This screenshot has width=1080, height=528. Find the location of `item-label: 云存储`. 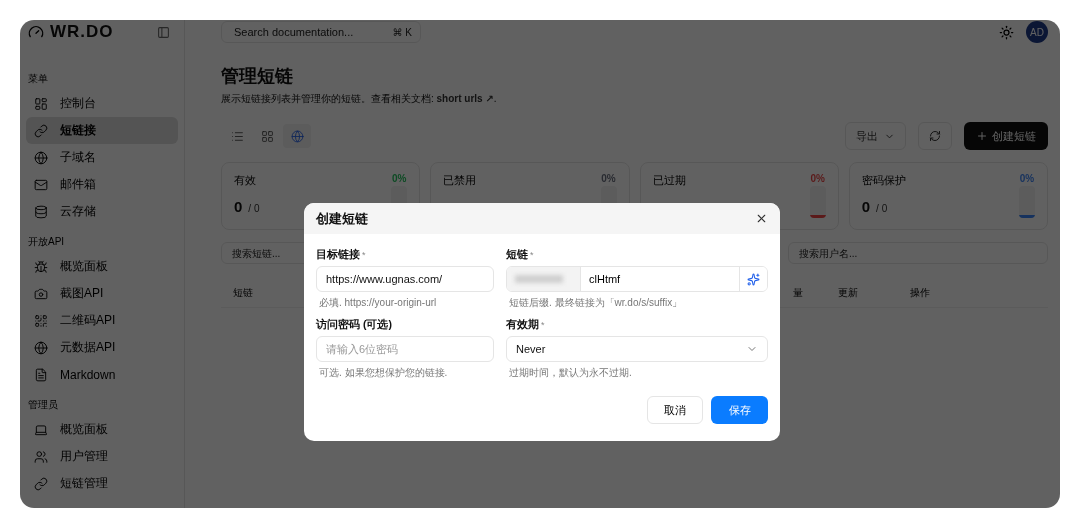

item-label: 云存储 is located at coordinates (78, 211).